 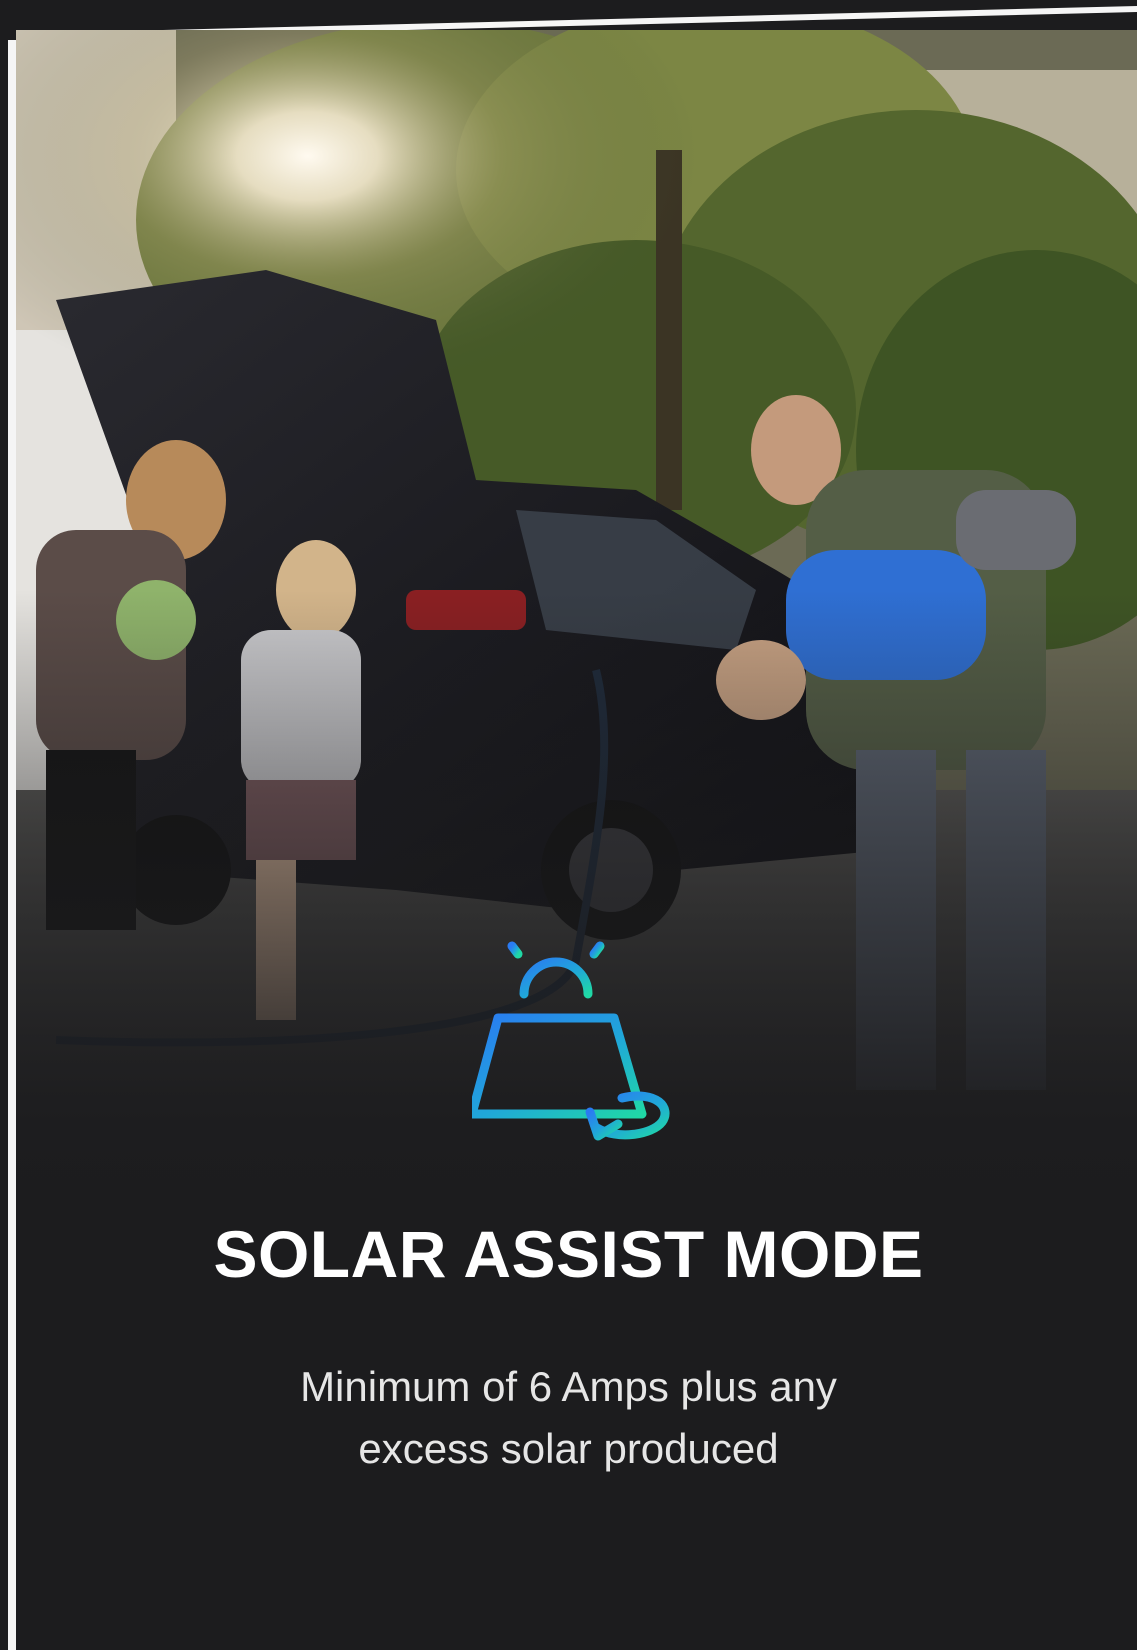 I want to click on feature-description-line-1: Minimum of 6 Amps plus any, so click(x=568, y=1386).